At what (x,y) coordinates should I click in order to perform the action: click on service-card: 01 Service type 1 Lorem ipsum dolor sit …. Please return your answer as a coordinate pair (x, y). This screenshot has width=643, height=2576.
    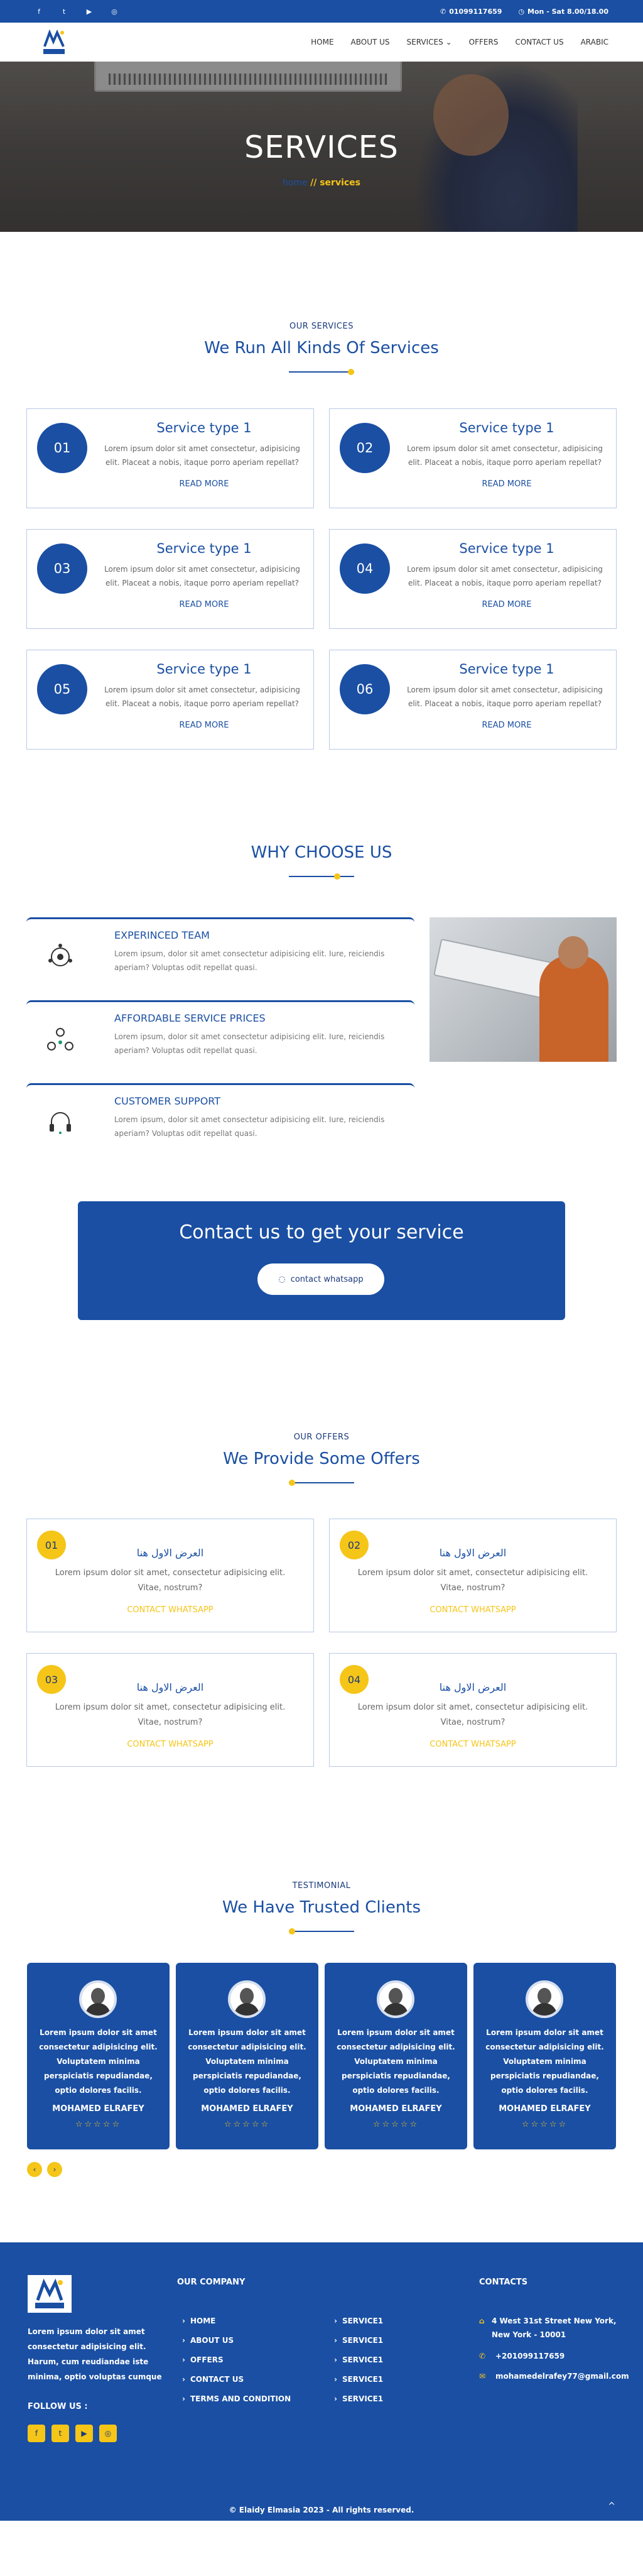
    Looking at the image, I should click on (170, 458).